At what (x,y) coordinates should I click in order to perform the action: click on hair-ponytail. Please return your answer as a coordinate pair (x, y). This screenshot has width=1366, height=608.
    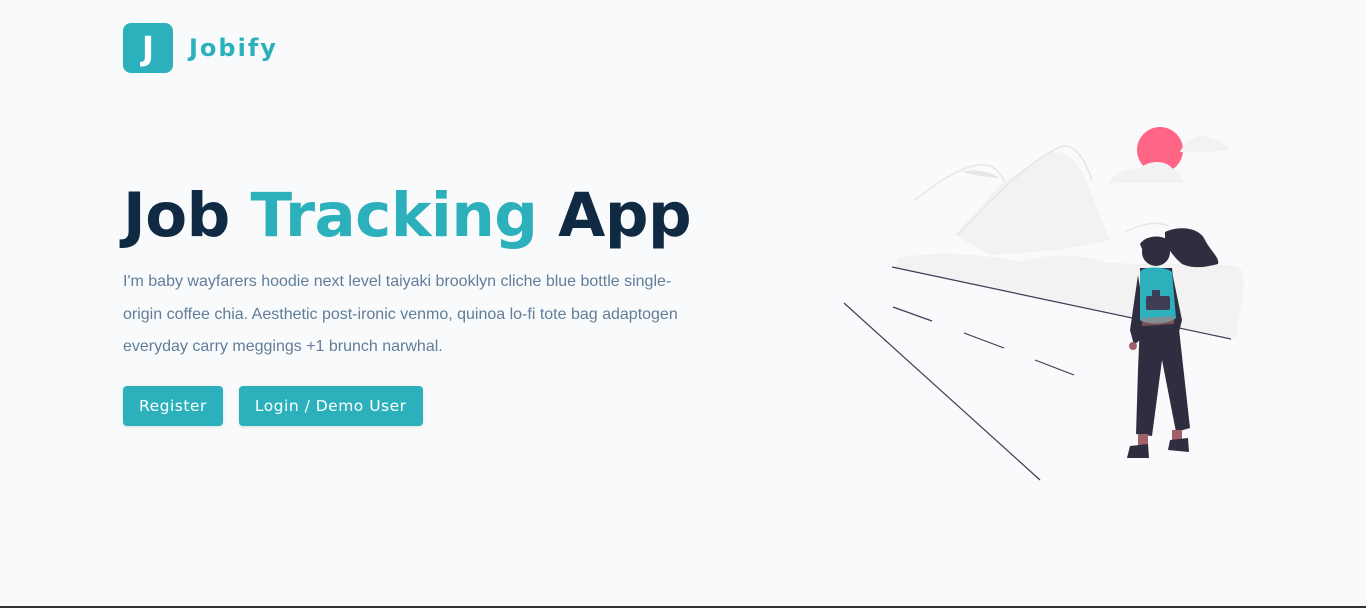
    Looking at the image, I should click on (1192, 248).